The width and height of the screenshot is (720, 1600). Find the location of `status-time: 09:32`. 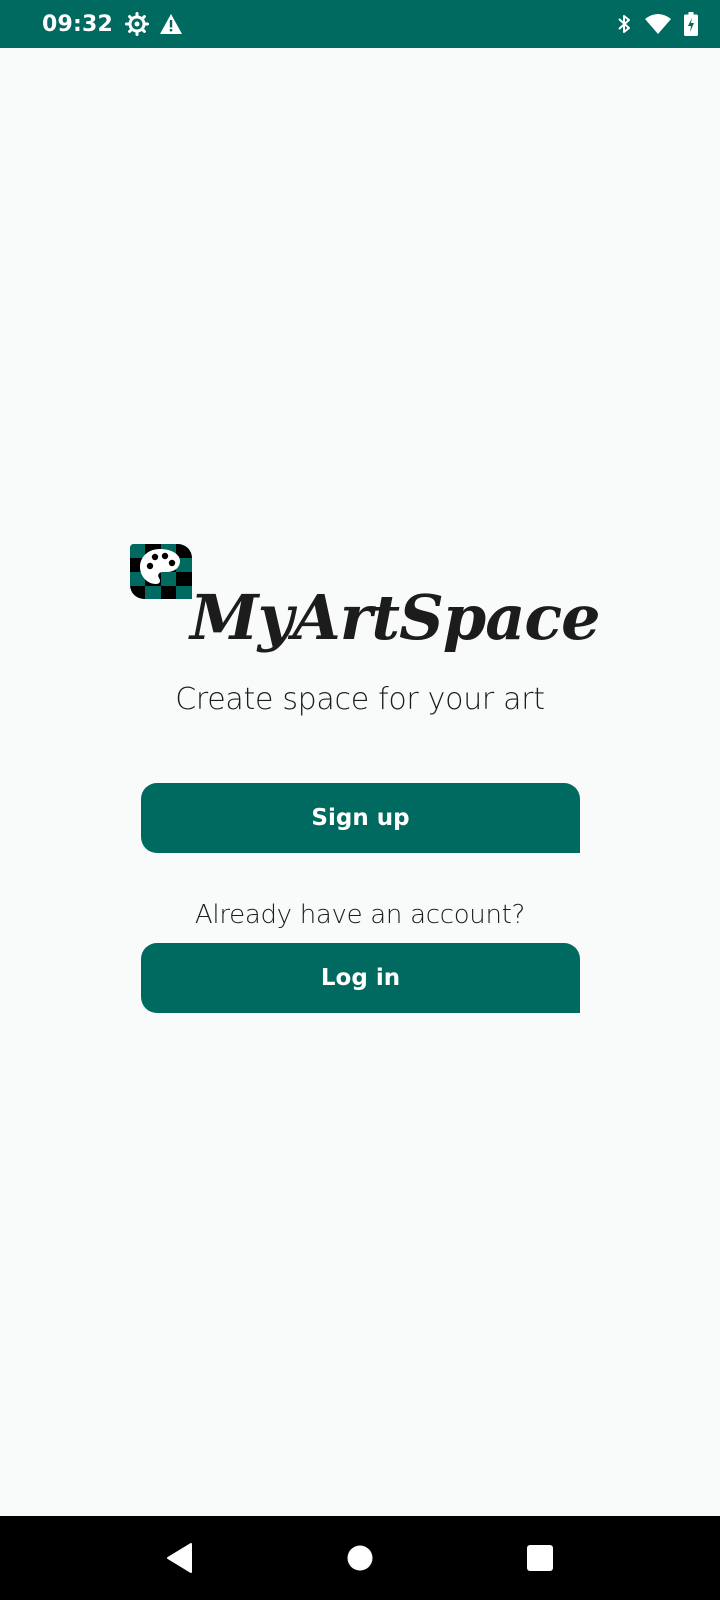

status-time: 09:32 is located at coordinates (78, 24).